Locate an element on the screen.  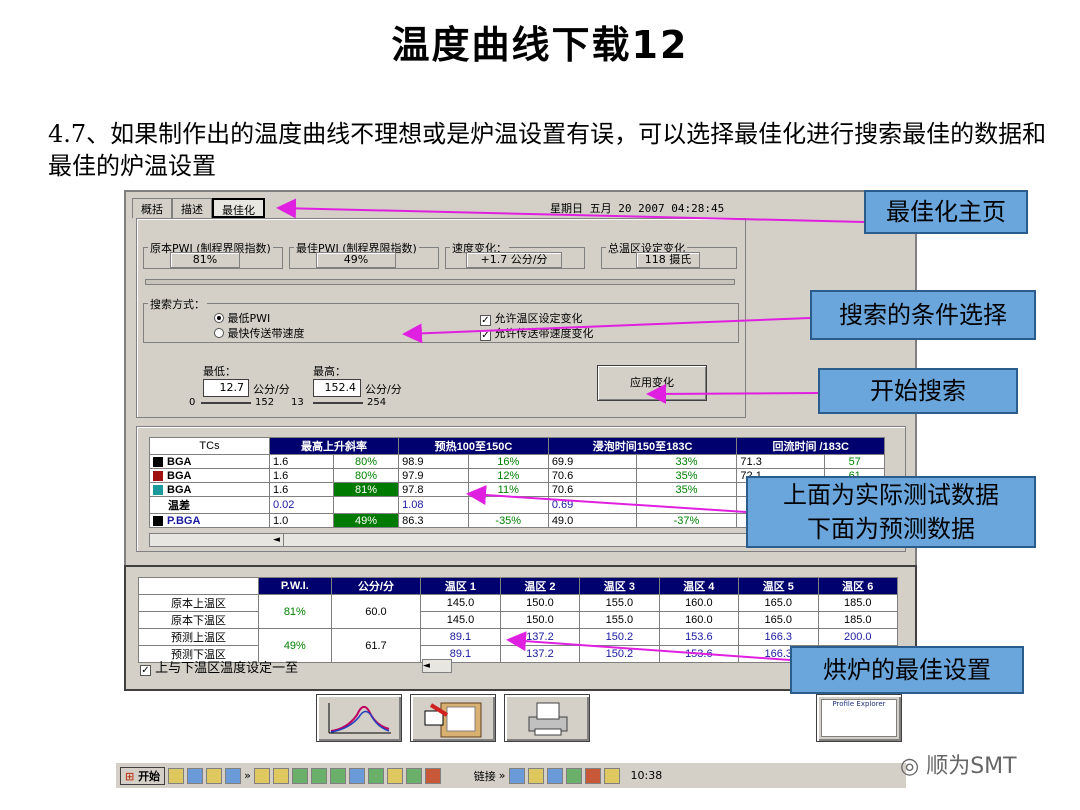
arrow-to-zones is located at coordinates (648, 646).